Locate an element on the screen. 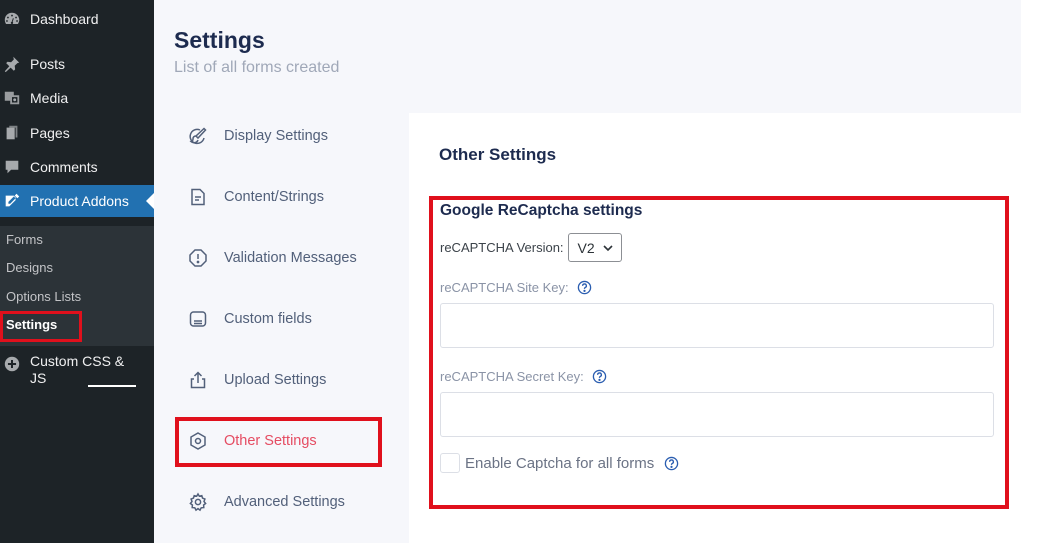 The width and height of the screenshot is (1050, 543). panel-title: Other Settings is located at coordinates (498, 154).